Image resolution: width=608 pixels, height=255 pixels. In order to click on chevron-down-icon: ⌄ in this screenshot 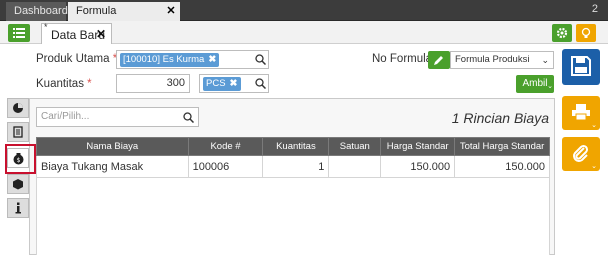, I will do `click(545, 60)`.